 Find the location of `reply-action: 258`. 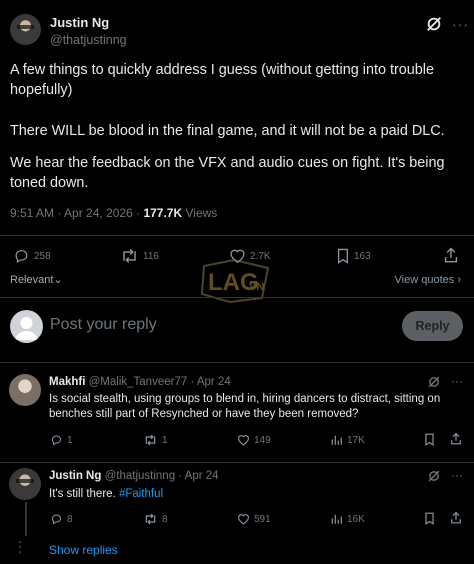

reply-action: 258 is located at coordinates (32, 256).